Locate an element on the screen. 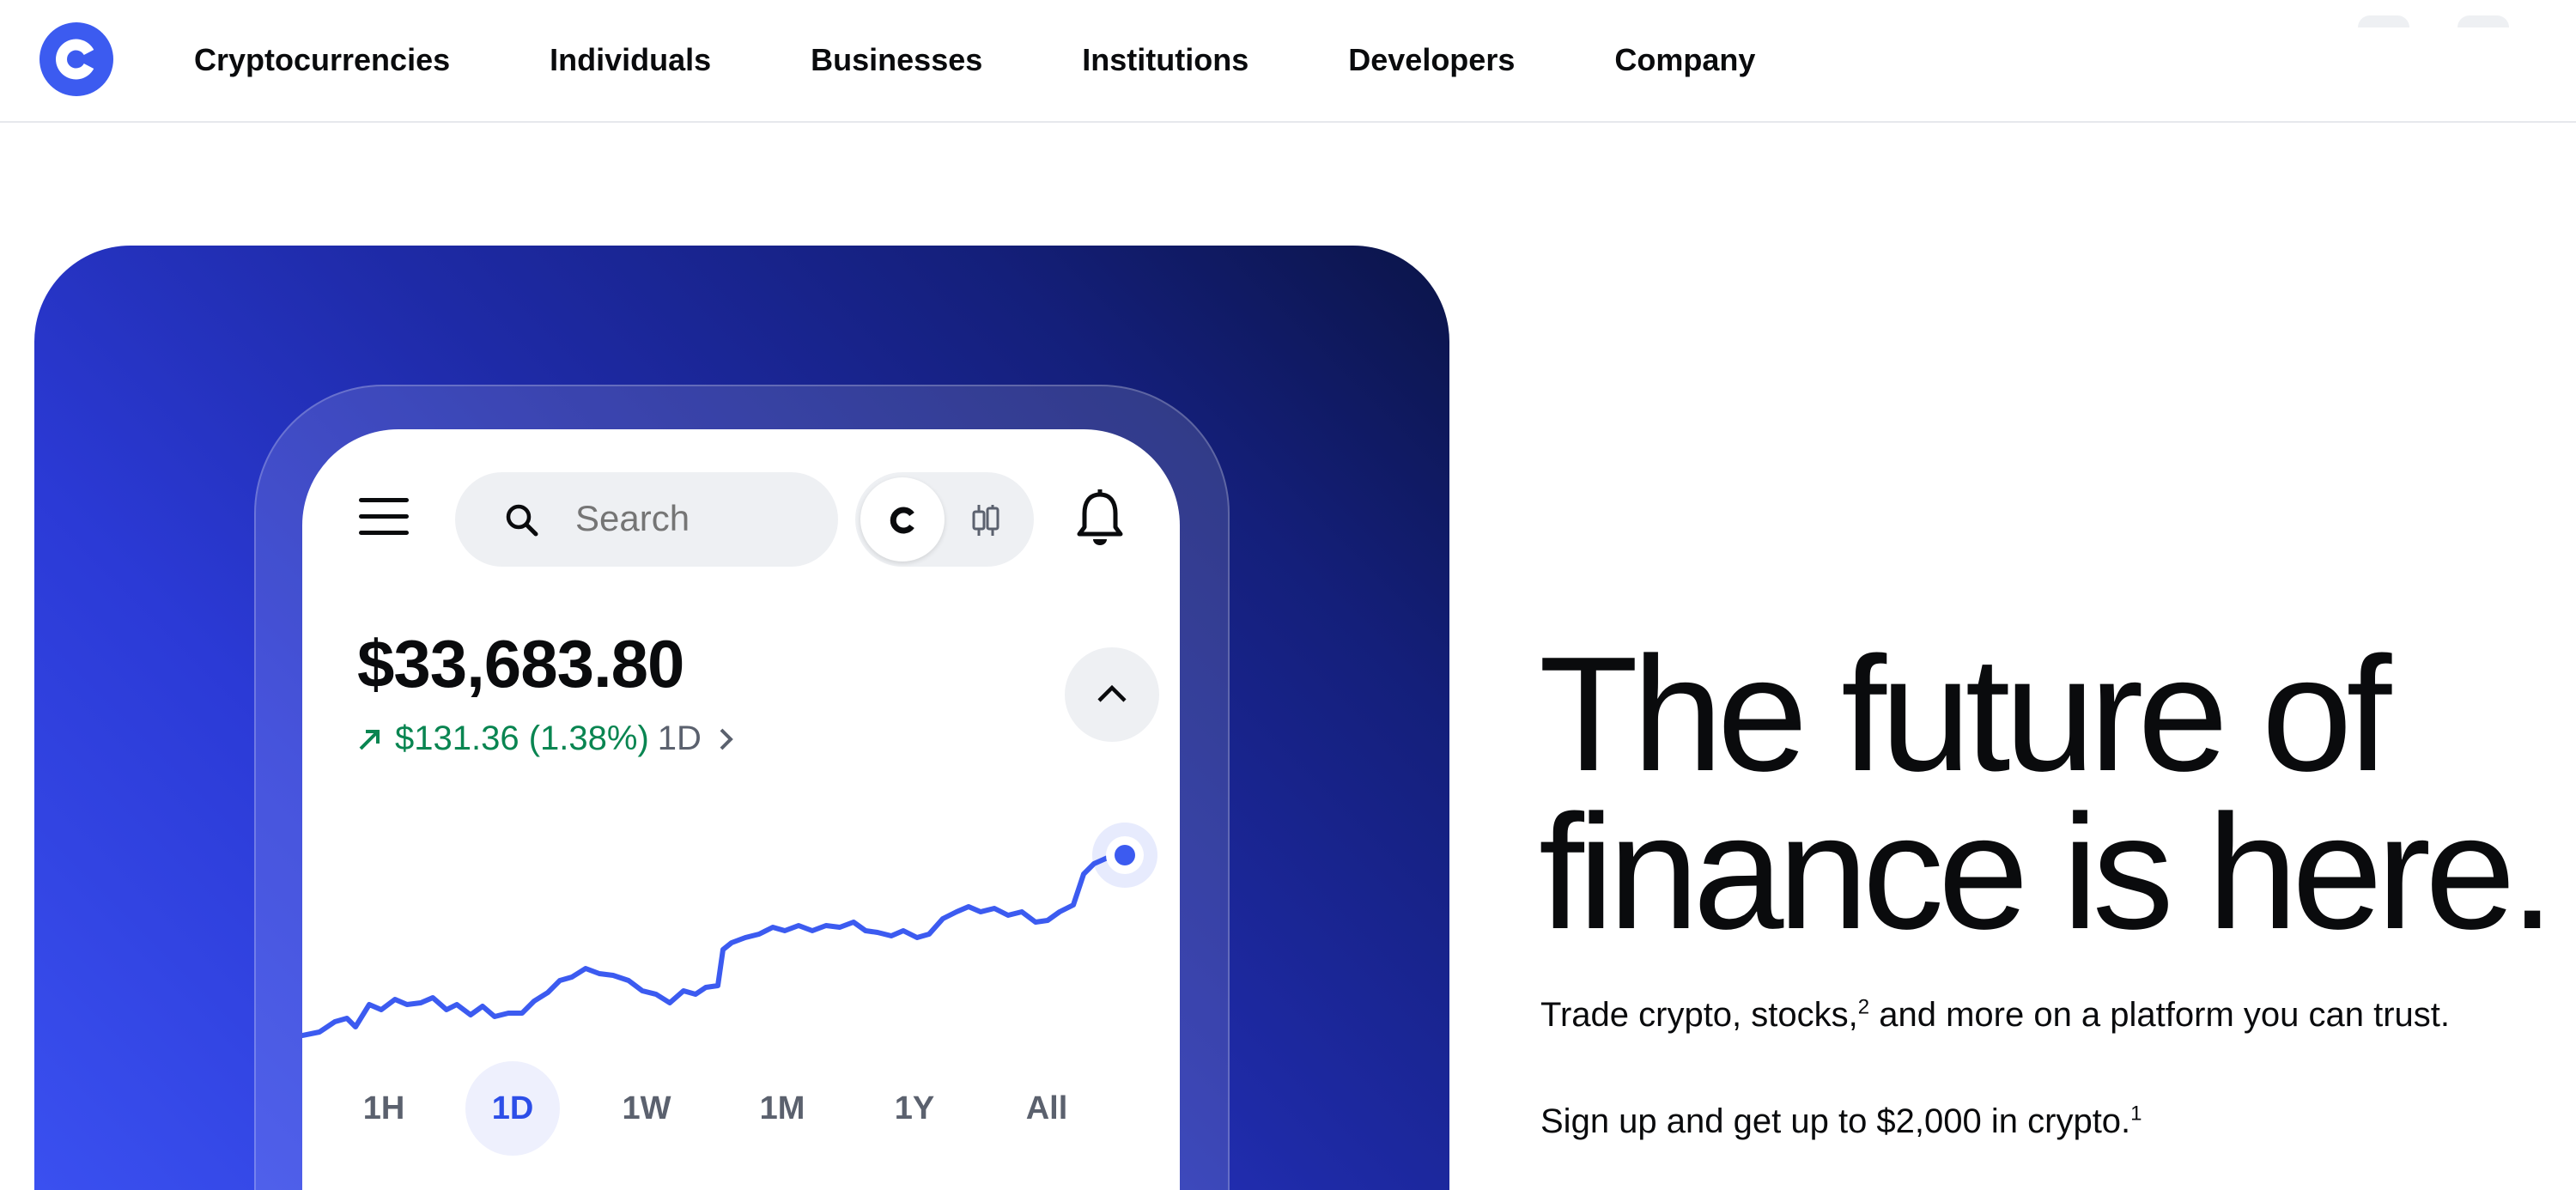 This screenshot has height=1190, width=2576. search-input is located at coordinates (695, 519).